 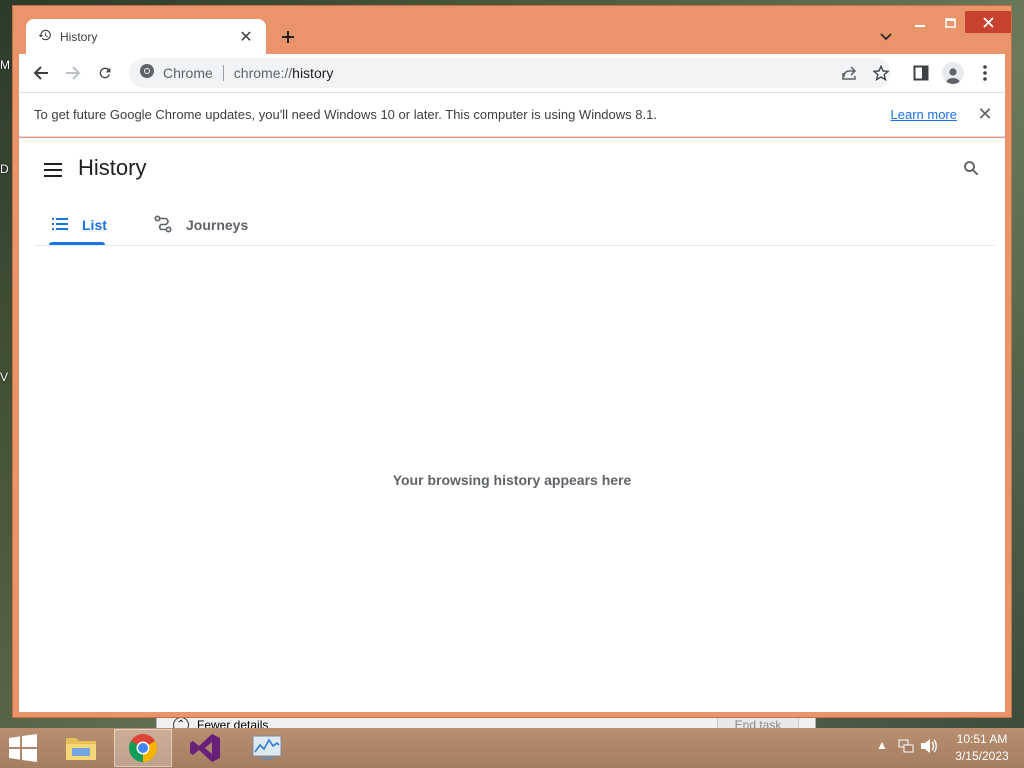 What do you see at coordinates (188, 73) in the screenshot?
I see `omnibox-scheme-label: Chrome` at bounding box center [188, 73].